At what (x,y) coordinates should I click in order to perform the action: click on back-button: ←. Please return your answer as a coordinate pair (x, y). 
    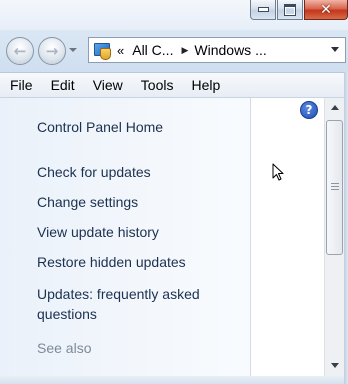
    Looking at the image, I should click on (20, 51).